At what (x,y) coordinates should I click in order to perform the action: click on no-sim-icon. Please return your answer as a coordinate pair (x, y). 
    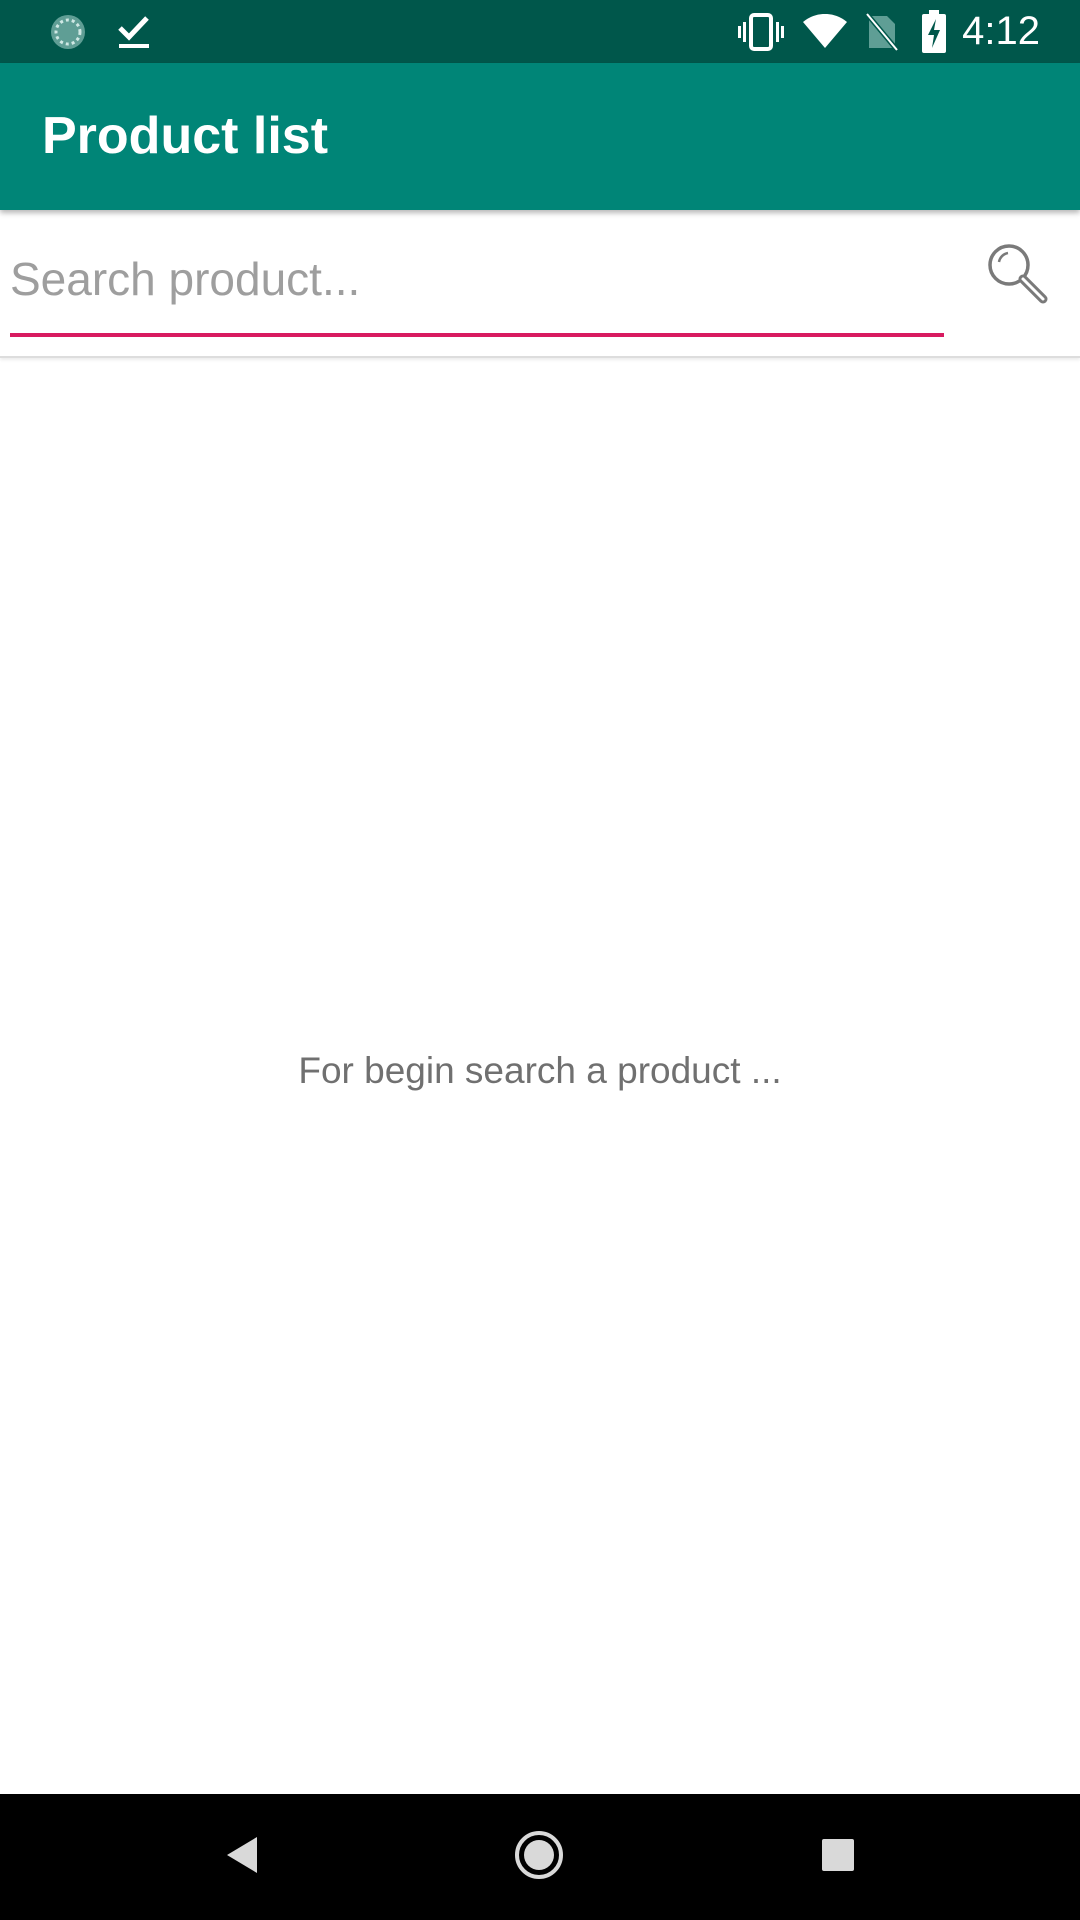
    Looking at the image, I should click on (882, 31).